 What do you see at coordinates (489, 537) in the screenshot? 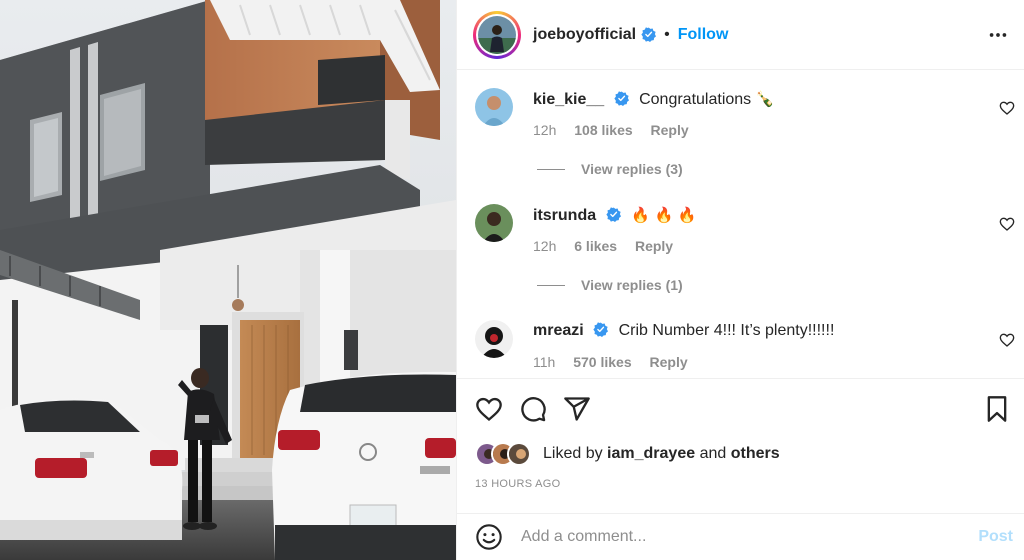
I see `smiley-icon` at bounding box center [489, 537].